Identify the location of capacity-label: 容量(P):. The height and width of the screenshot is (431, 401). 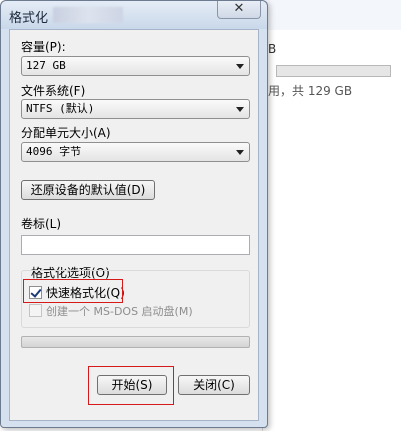
(43, 47).